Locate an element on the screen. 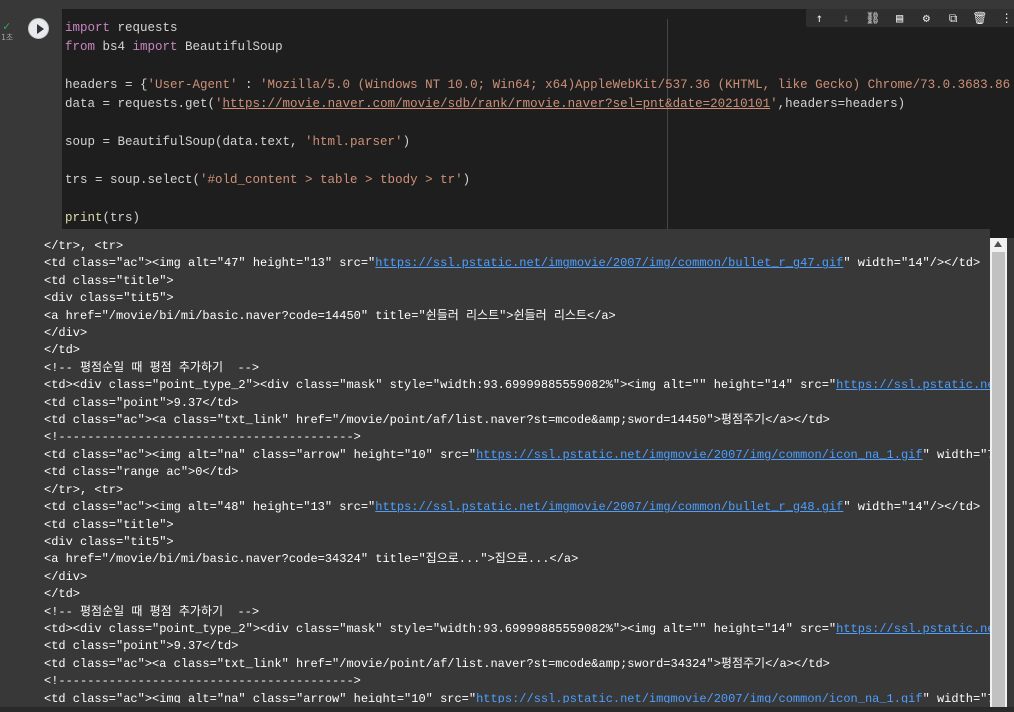 Image resolution: width=1014 pixels, height=712 pixels. cell-toolbar: ↑ ↓ ⛓ ▤ ⚙ ⧉ 🗑 ⋮ is located at coordinates (910, 18).